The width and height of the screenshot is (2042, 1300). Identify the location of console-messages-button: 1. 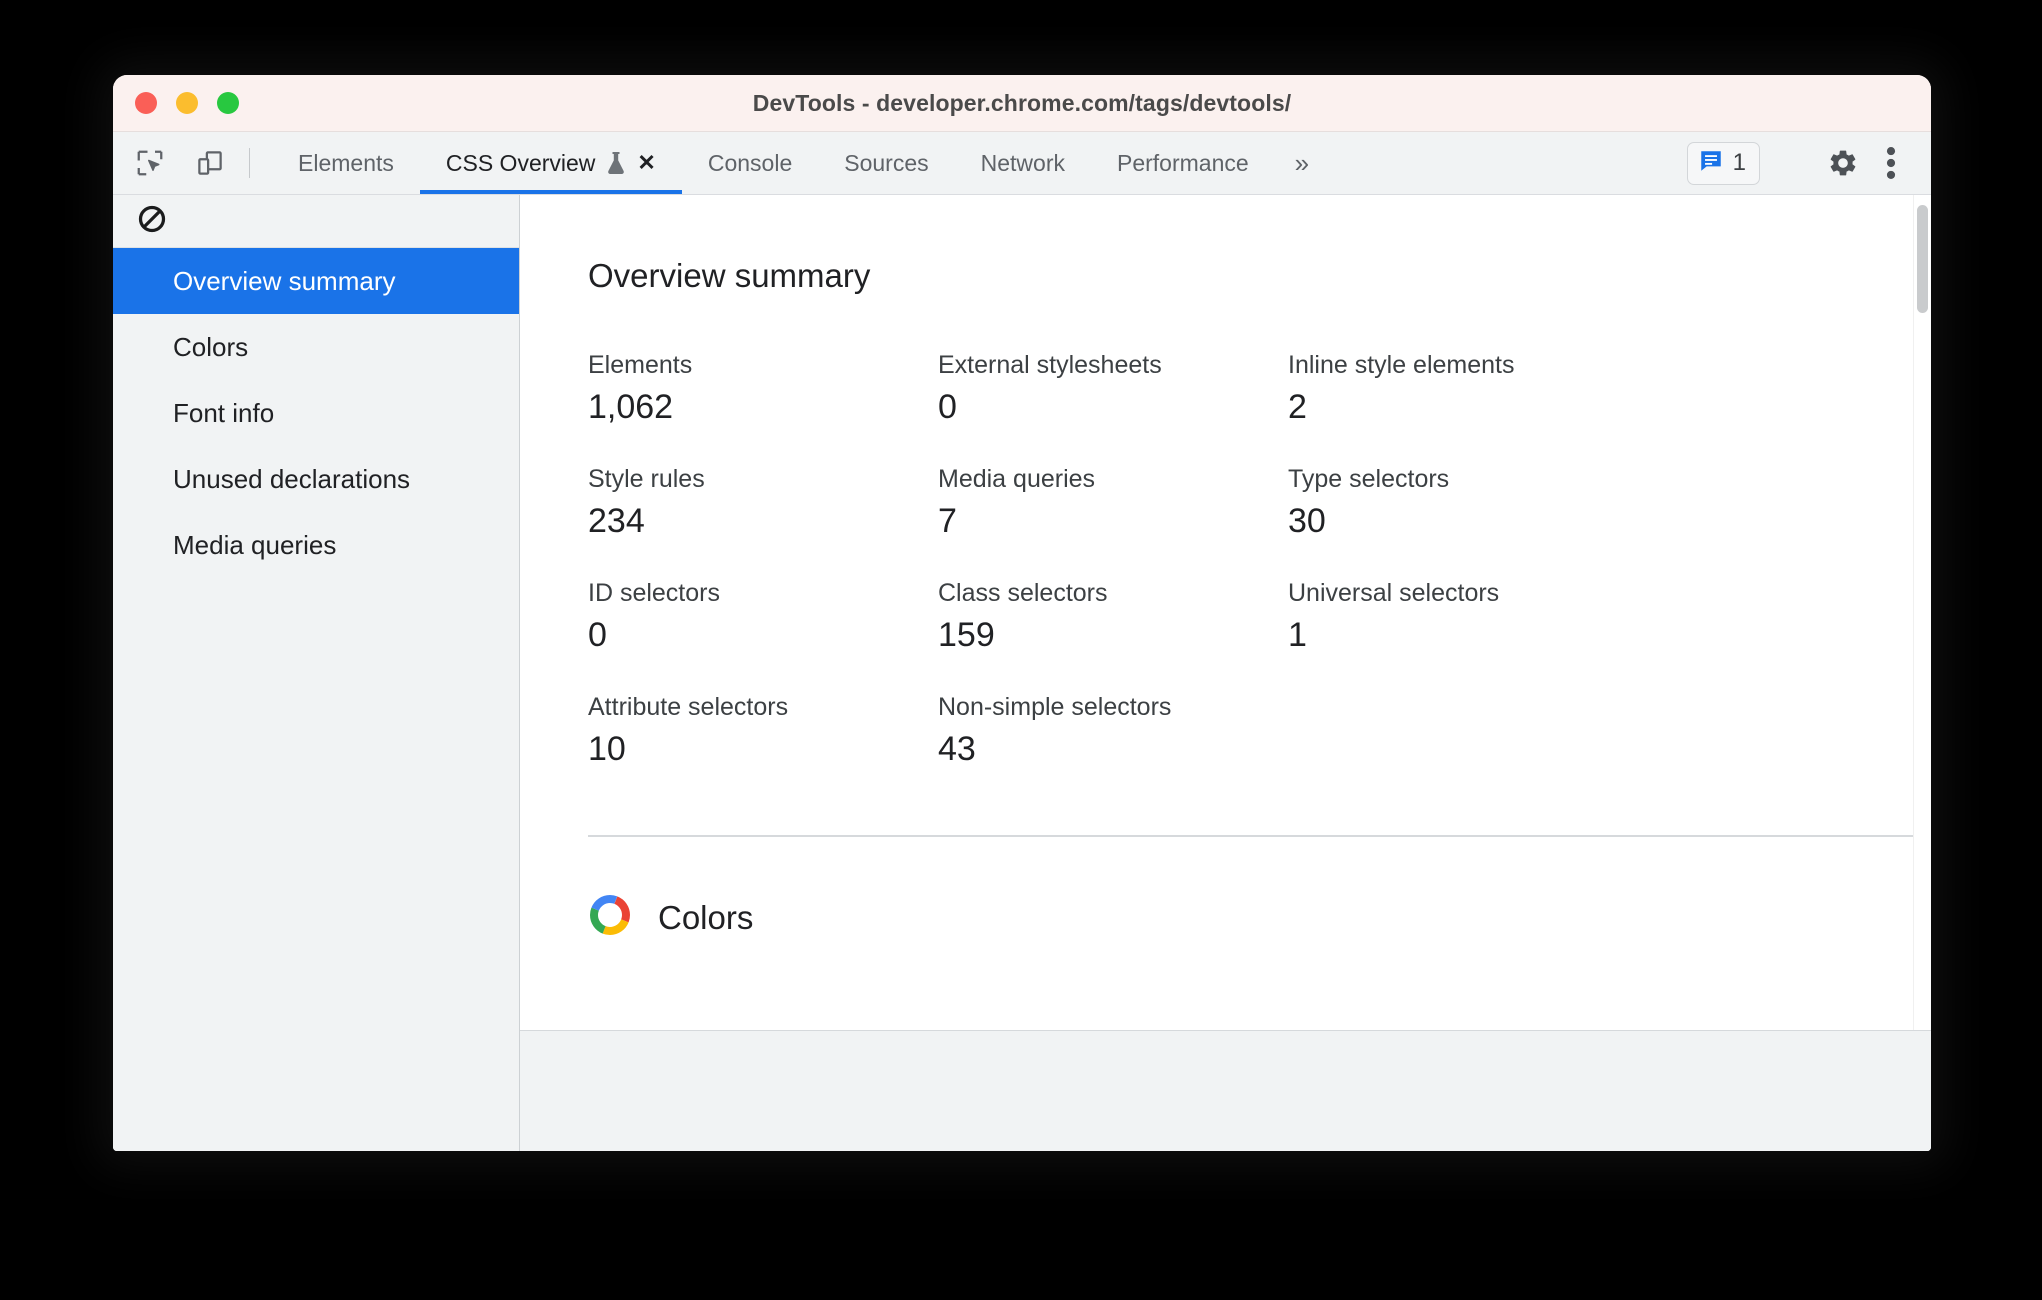
(1723, 163).